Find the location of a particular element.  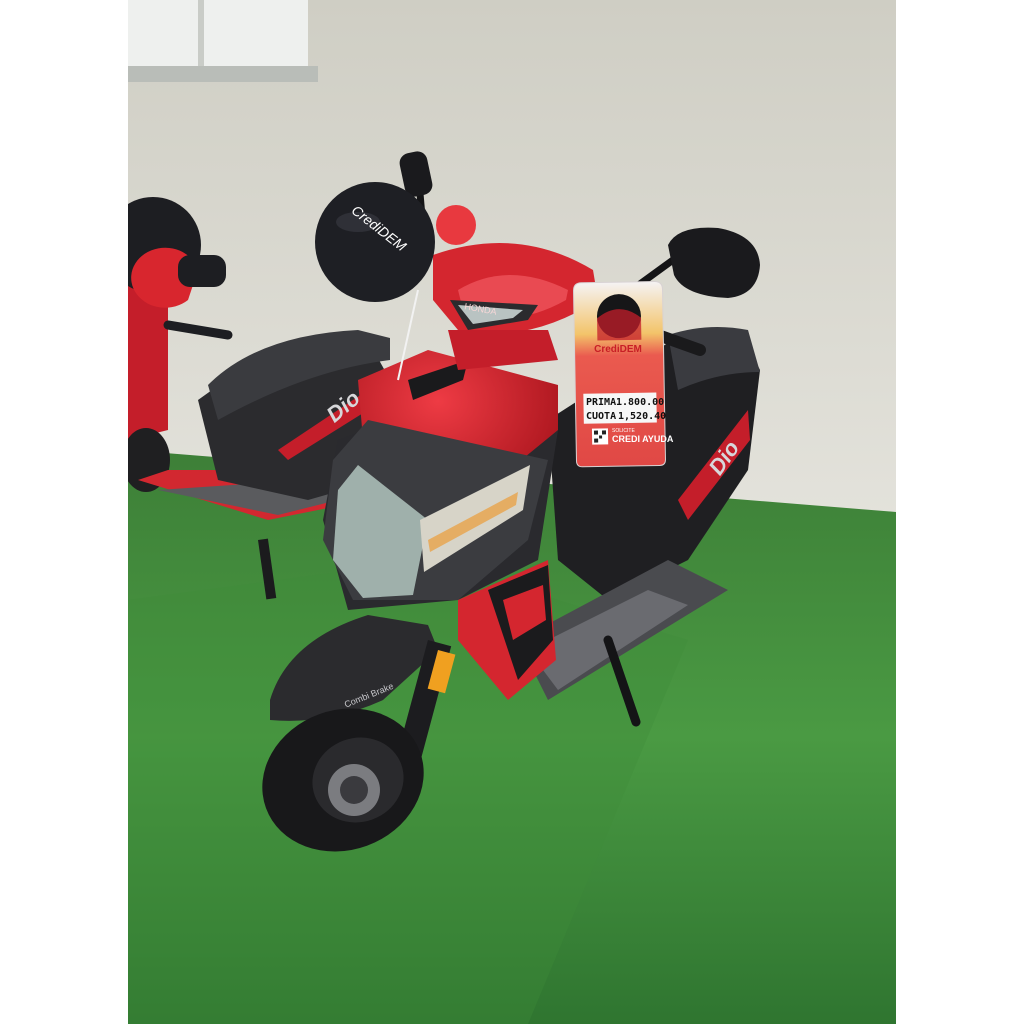

tag-line2-label: CUOTA is located at coordinates (601, 416).